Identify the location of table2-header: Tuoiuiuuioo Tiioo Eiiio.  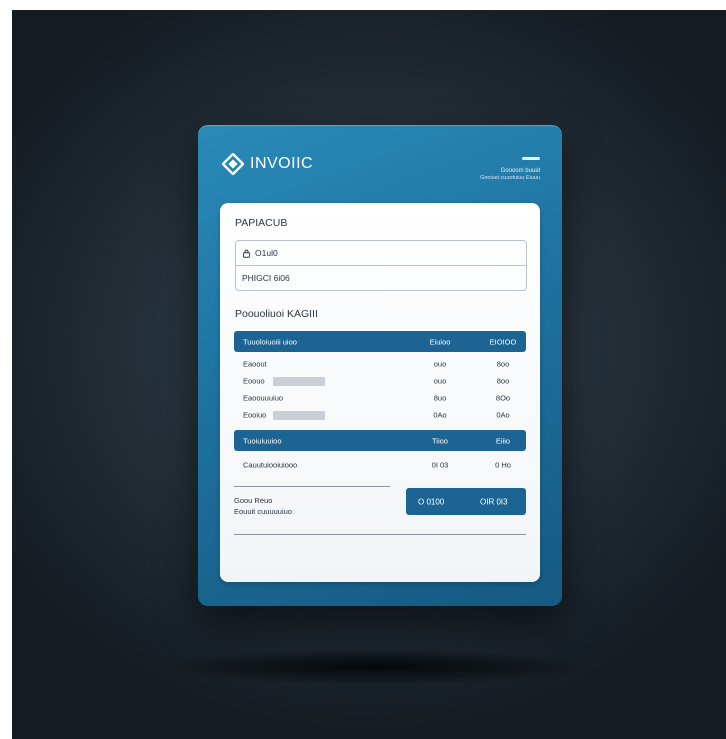
(380, 440).